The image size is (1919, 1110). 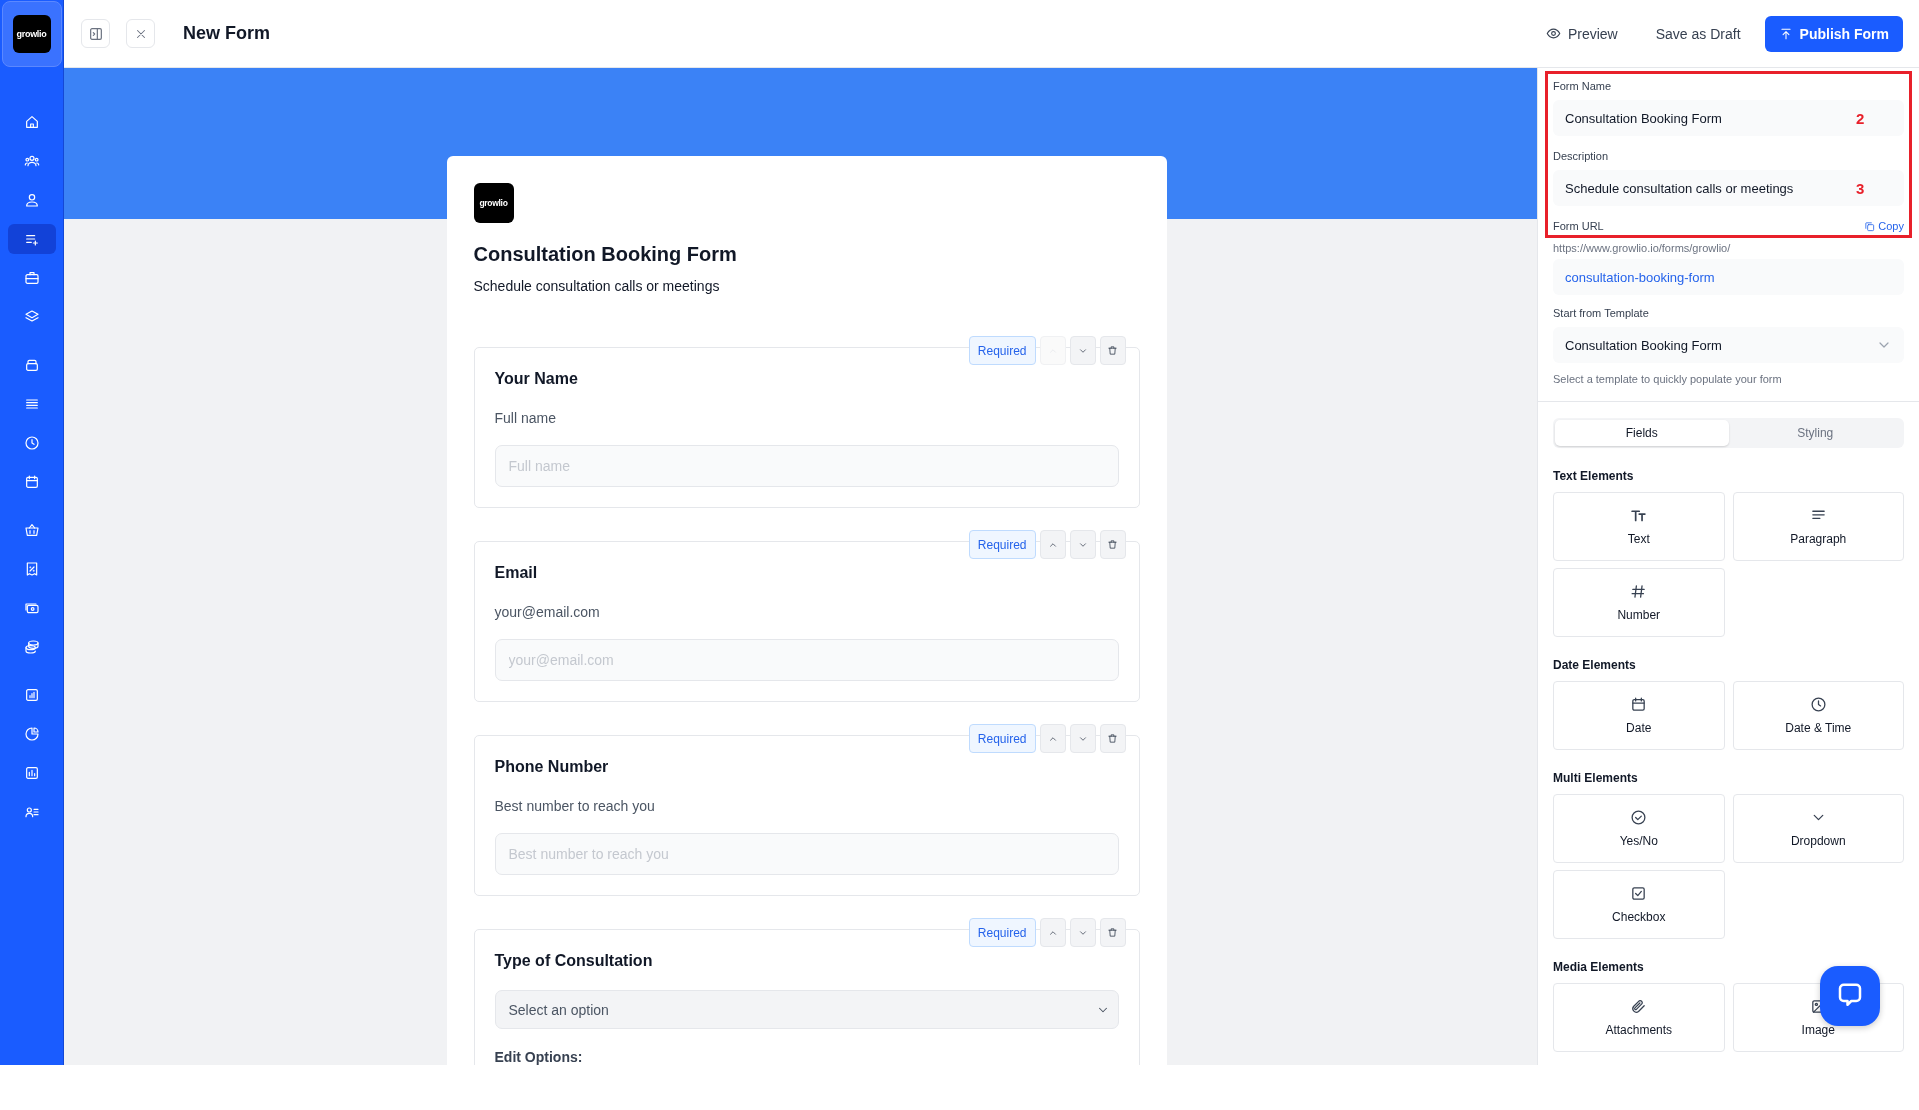 What do you see at coordinates (1818, 715) in the screenshot?
I see `element-tile: Date & Time` at bounding box center [1818, 715].